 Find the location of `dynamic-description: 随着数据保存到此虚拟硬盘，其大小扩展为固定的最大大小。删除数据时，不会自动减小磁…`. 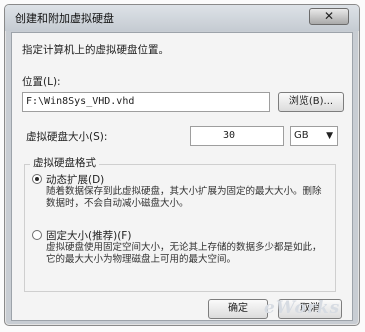

dynamic-description: 随着数据保存到此虚拟硬盘，其大小扩展为固定的最大大小。删除数据时，不会自动减小磁… is located at coordinates (184, 197).